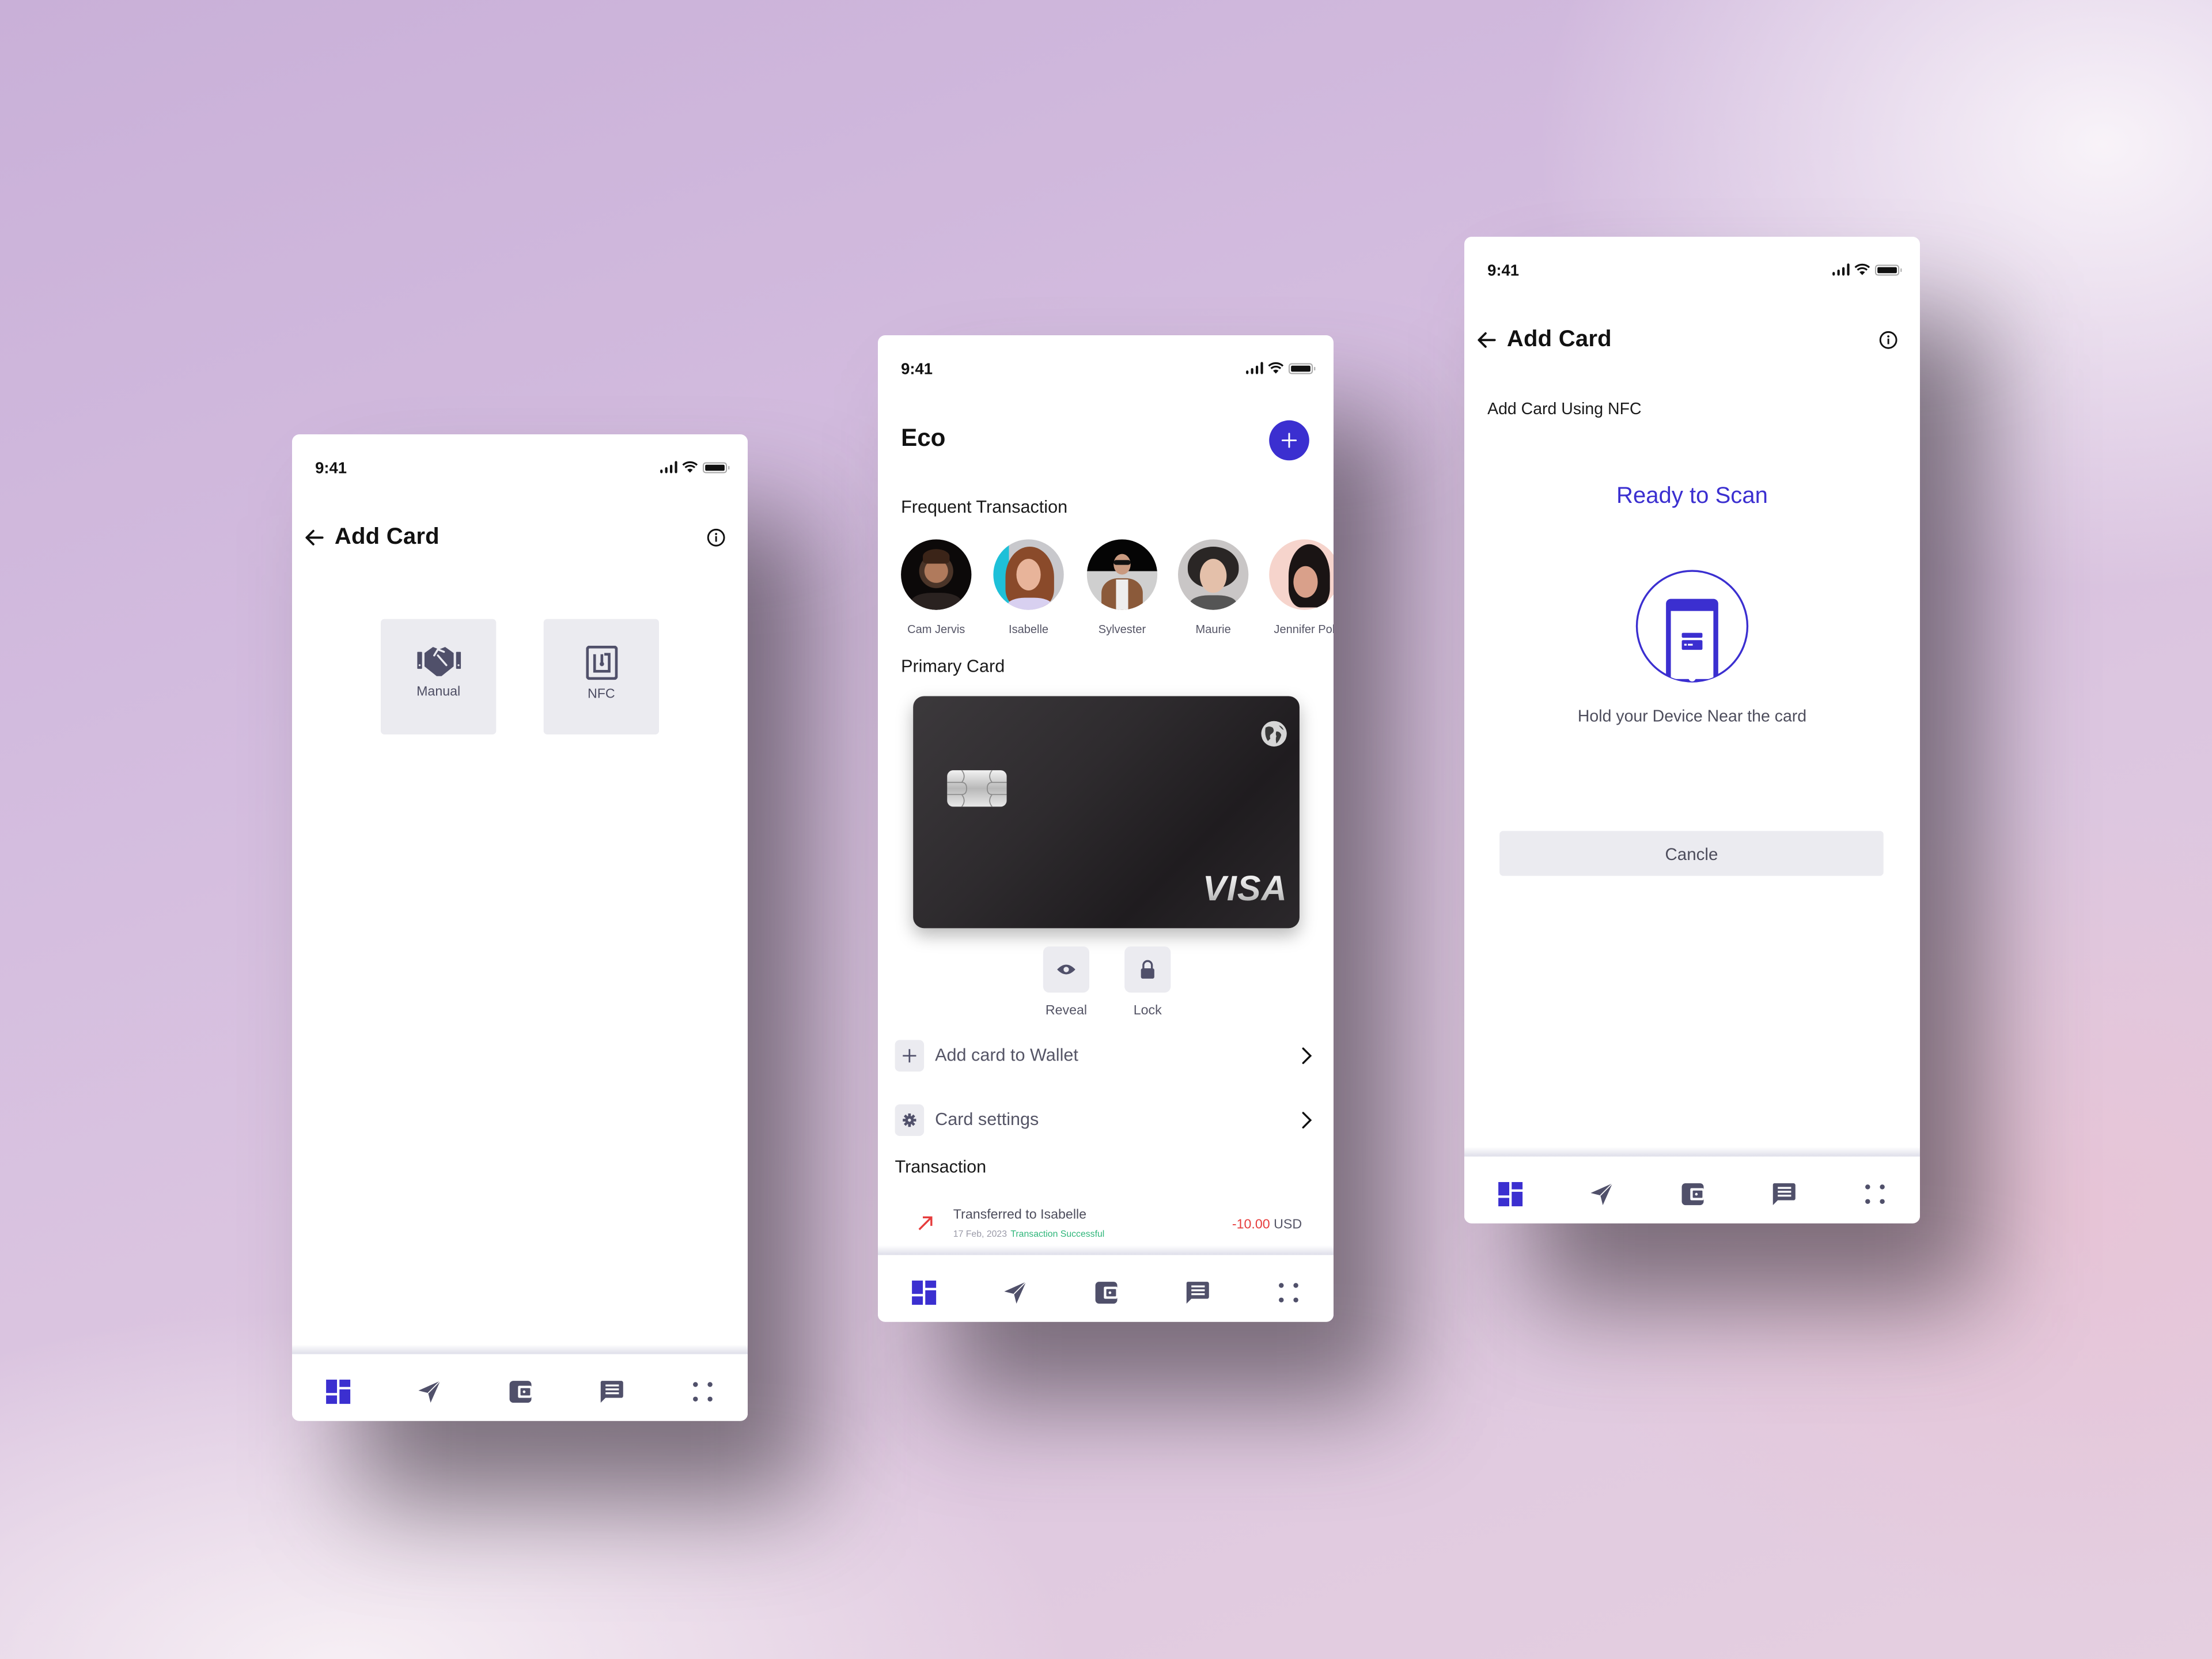 The image size is (2212, 1659). What do you see at coordinates (1106, 1120) in the screenshot?
I see `card-settings-row: Card settings` at bounding box center [1106, 1120].